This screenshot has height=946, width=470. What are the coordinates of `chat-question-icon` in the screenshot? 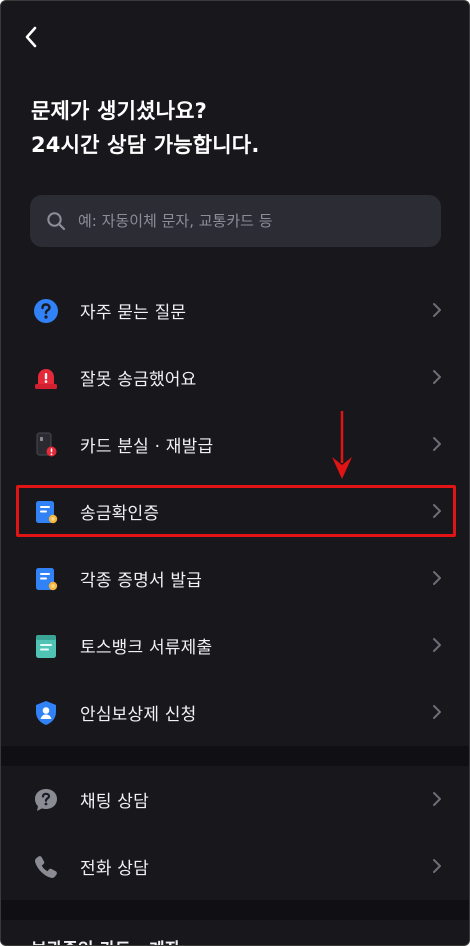 It's located at (46, 800).